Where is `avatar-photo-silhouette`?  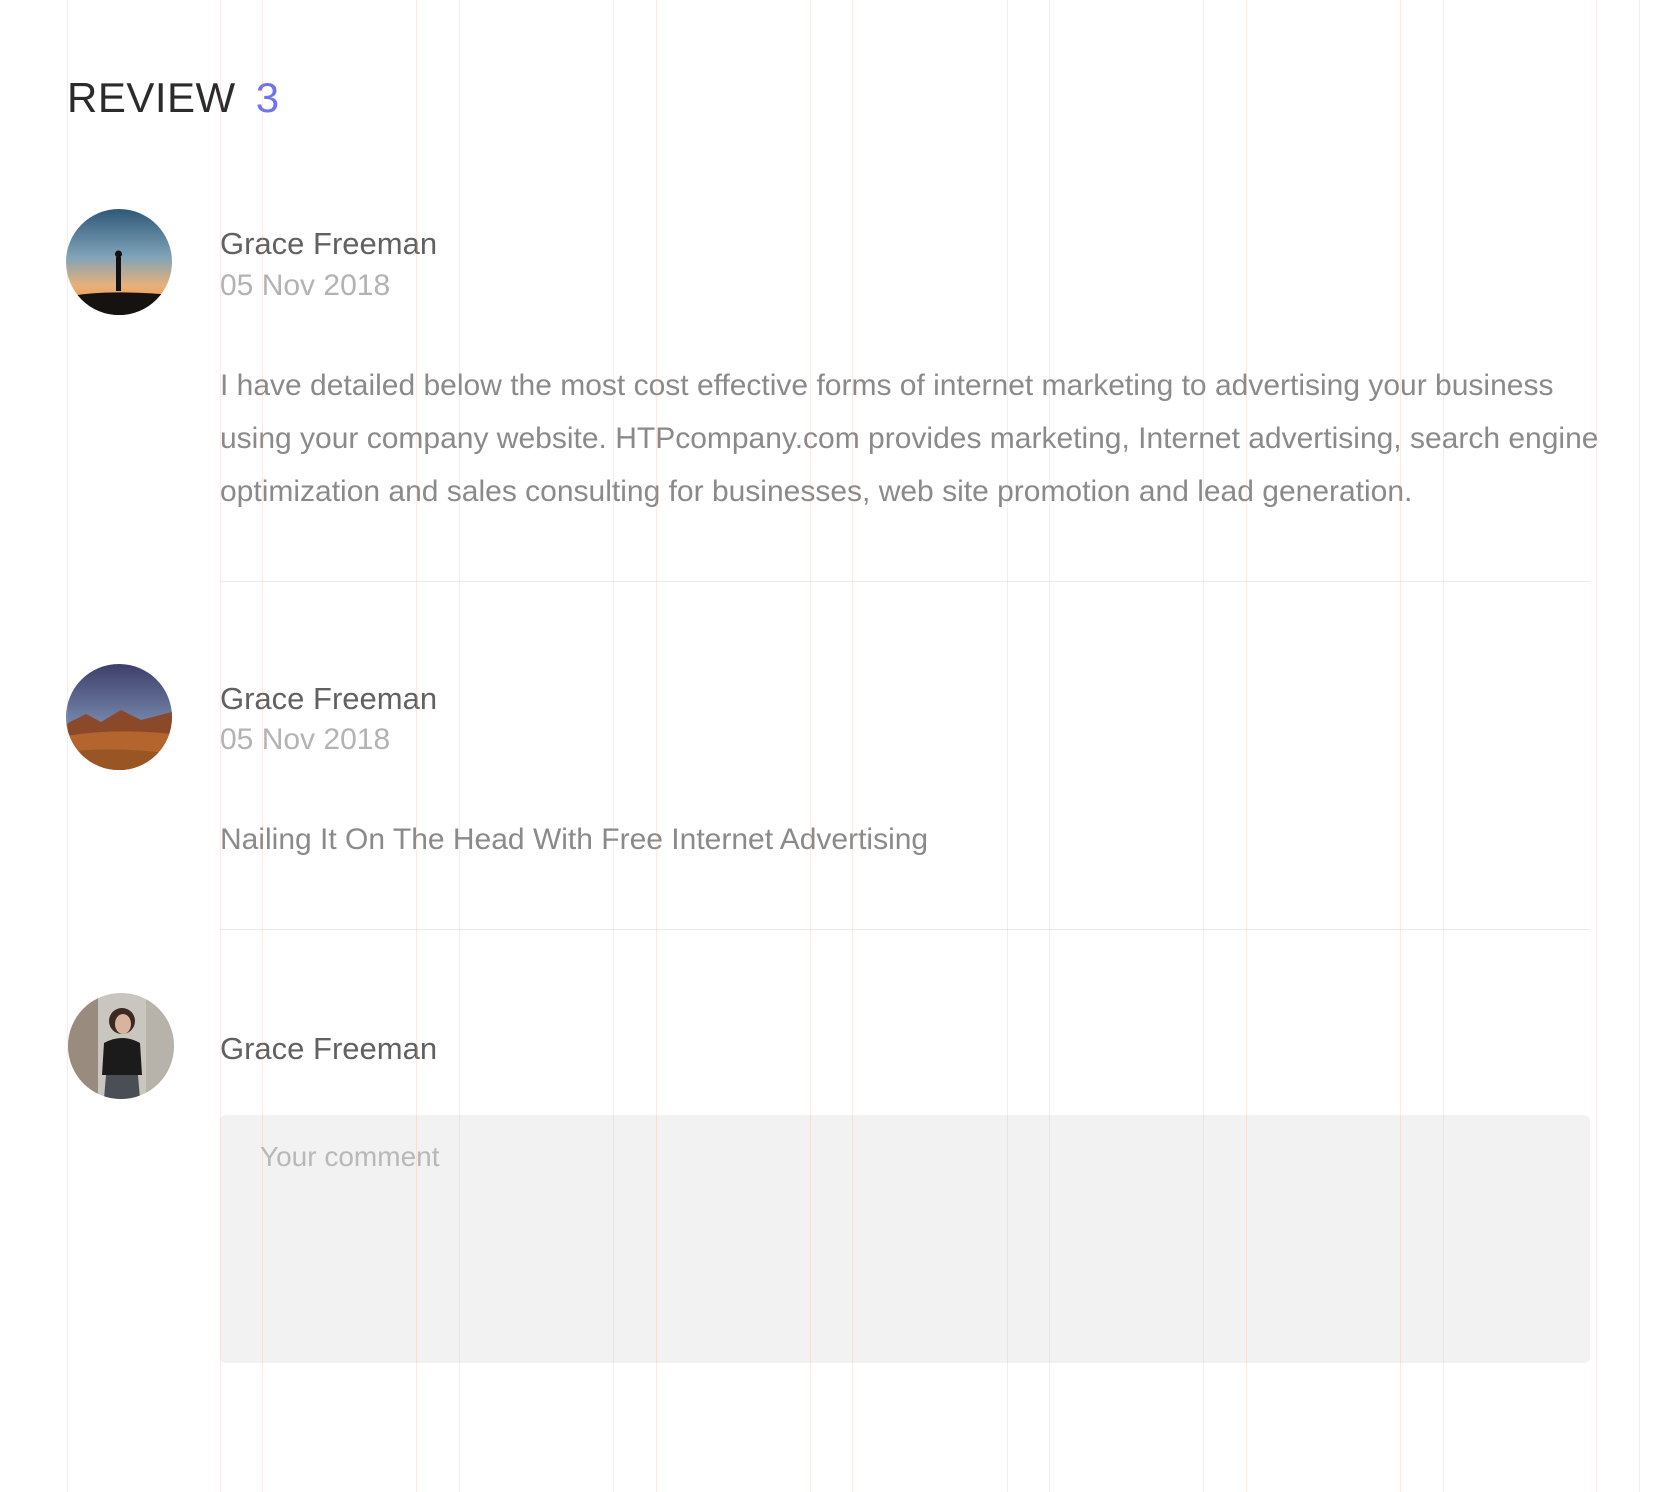
avatar-photo-silhouette is located at coordinates (119, 262).